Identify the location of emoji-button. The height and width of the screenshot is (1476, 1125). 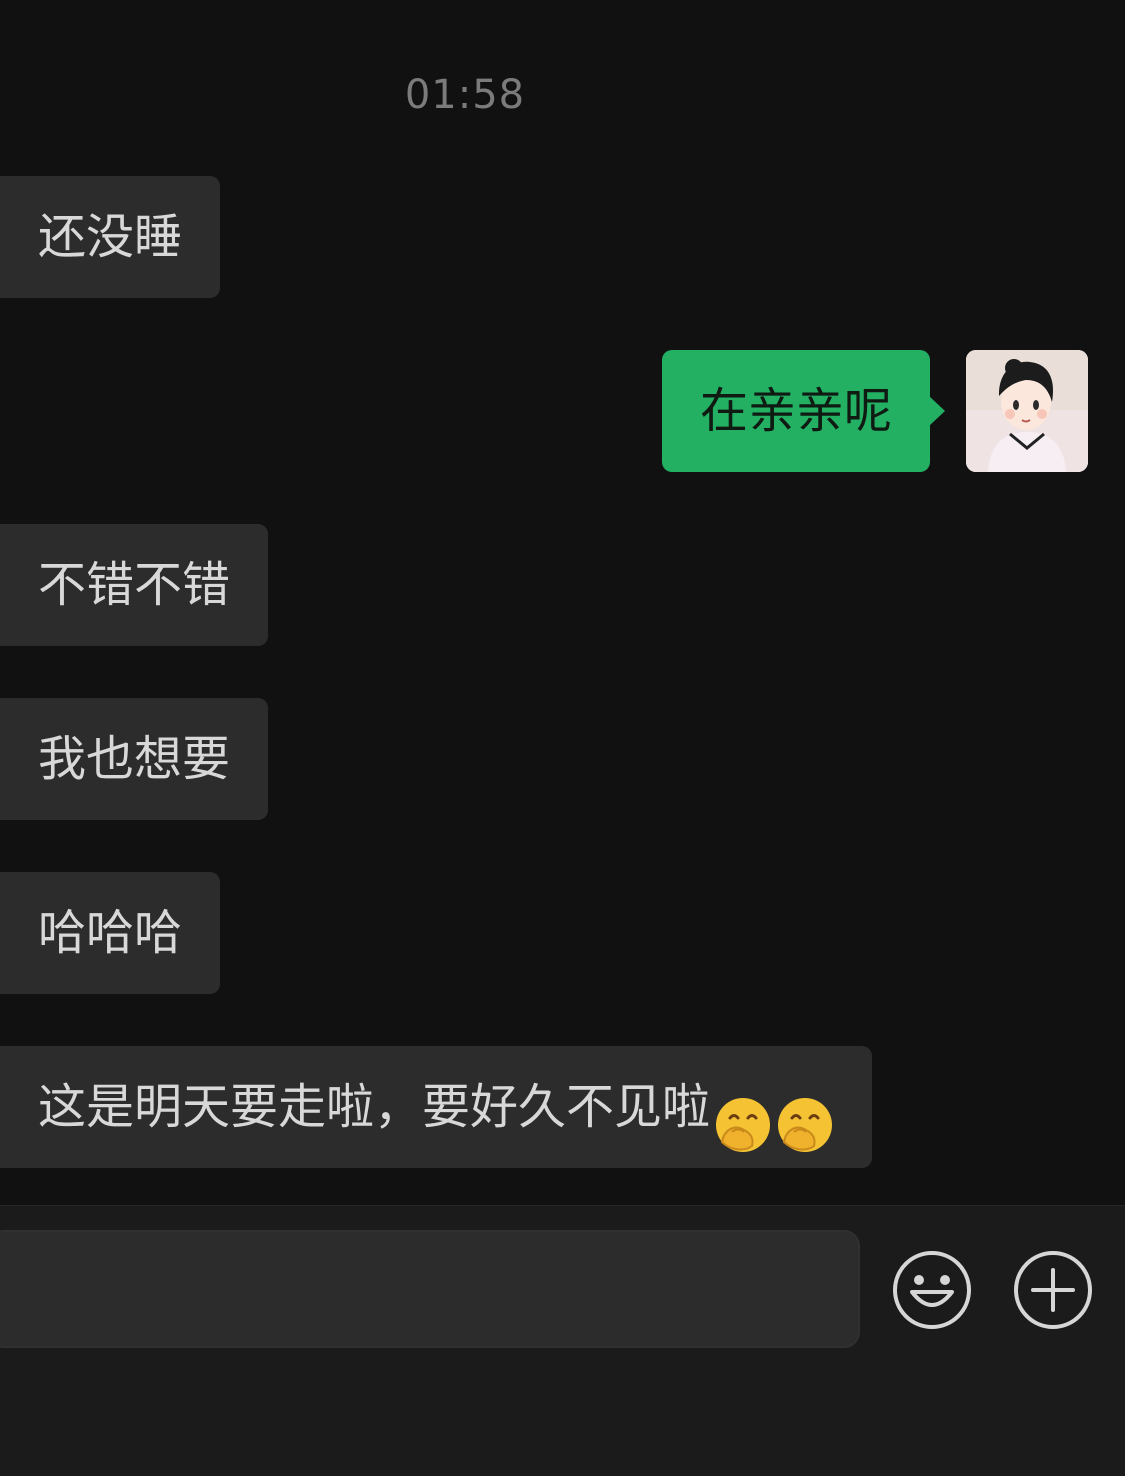
(932, 1290).